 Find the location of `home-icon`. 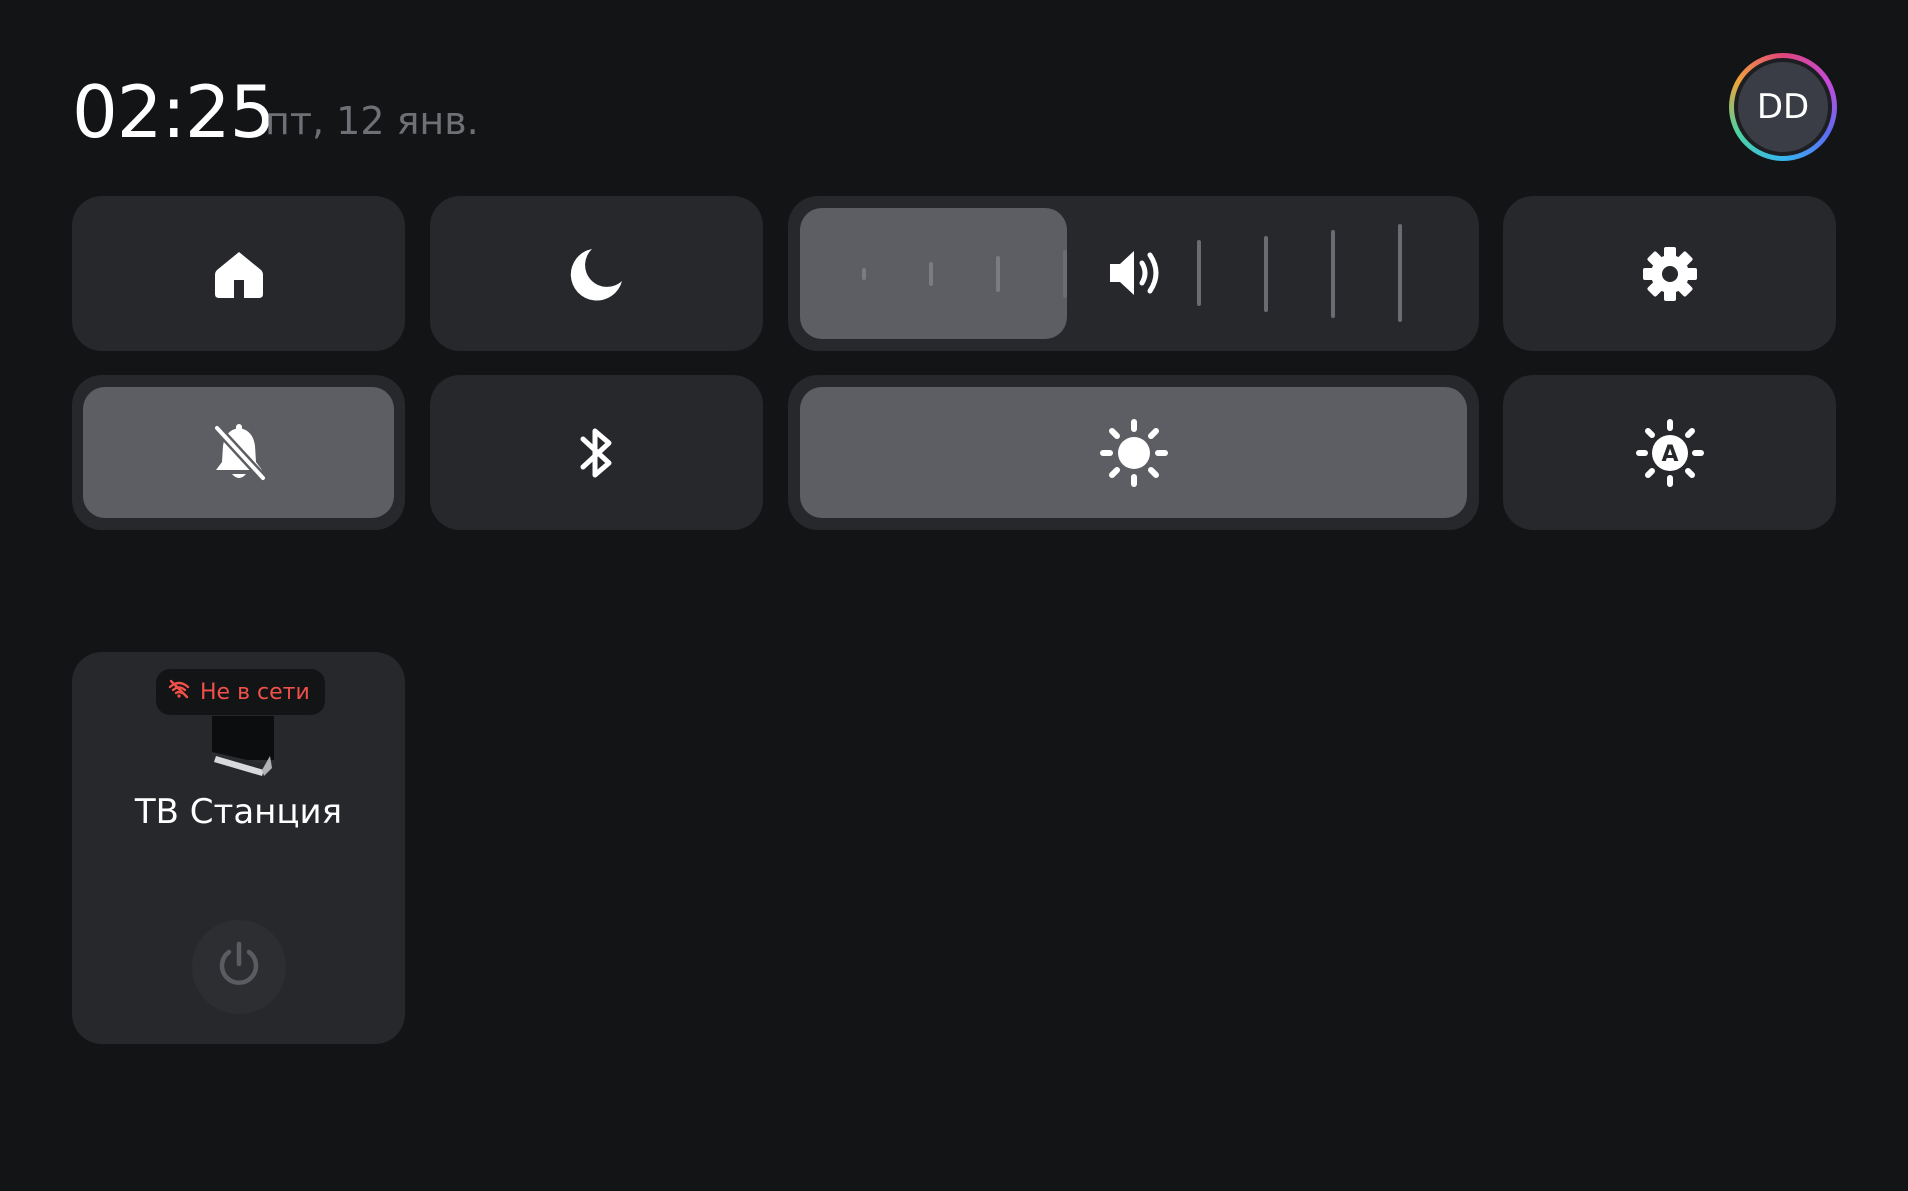

home-icon is located at coordinates (239, 274).